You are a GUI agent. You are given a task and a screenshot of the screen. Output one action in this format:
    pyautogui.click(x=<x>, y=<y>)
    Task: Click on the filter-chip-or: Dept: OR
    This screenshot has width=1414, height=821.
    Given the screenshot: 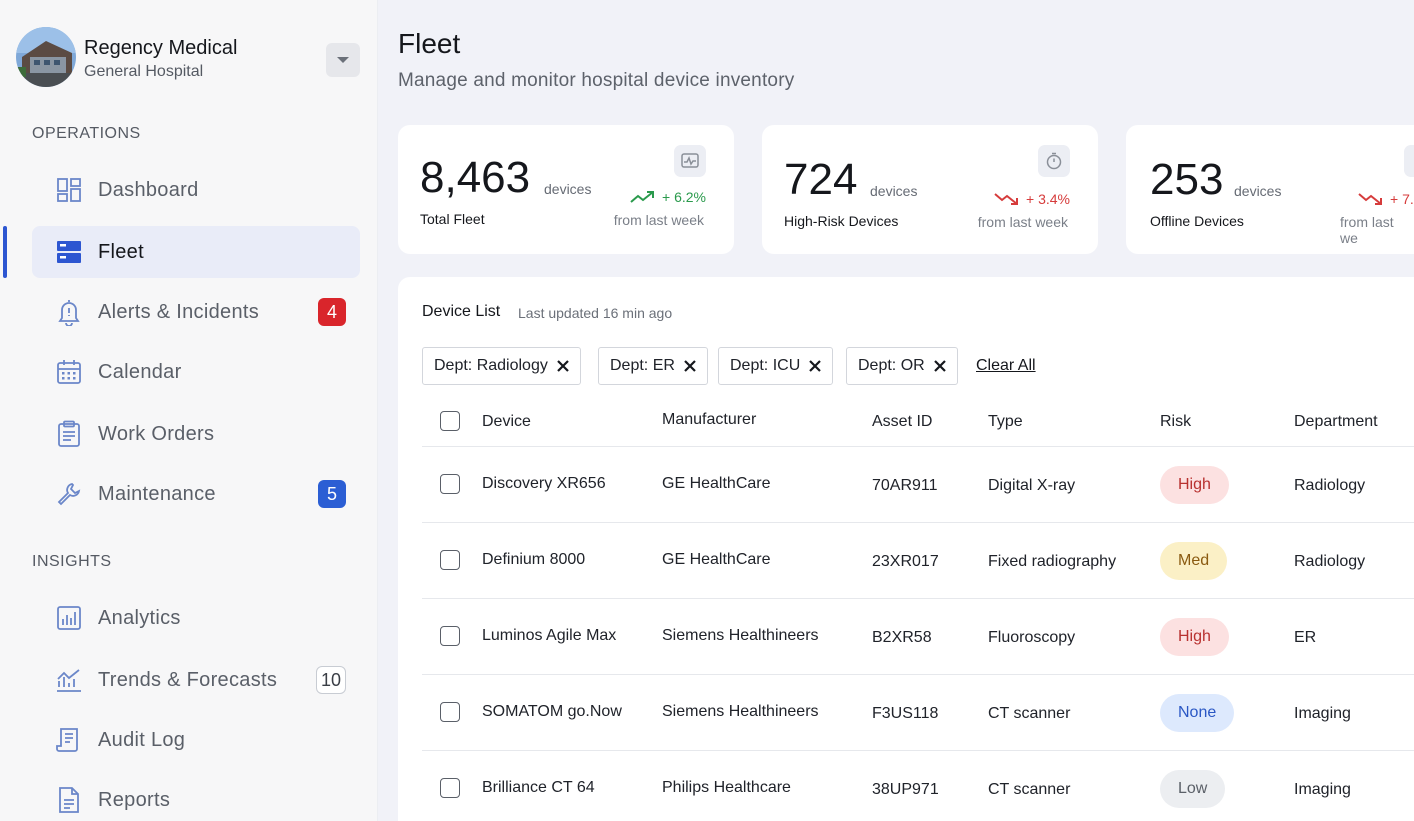 What is the action you would take?
    pyautogui.click(x=902, y=366)
    